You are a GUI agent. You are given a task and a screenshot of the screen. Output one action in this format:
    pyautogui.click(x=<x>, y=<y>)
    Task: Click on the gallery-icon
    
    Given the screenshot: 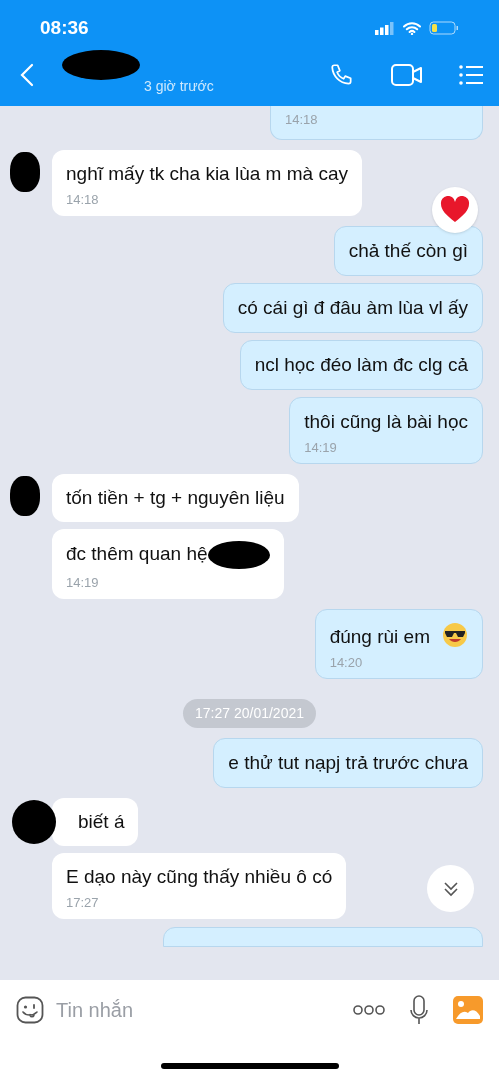 What is the action you would take?
    pyautogui.click(x=468, y=1010)
    